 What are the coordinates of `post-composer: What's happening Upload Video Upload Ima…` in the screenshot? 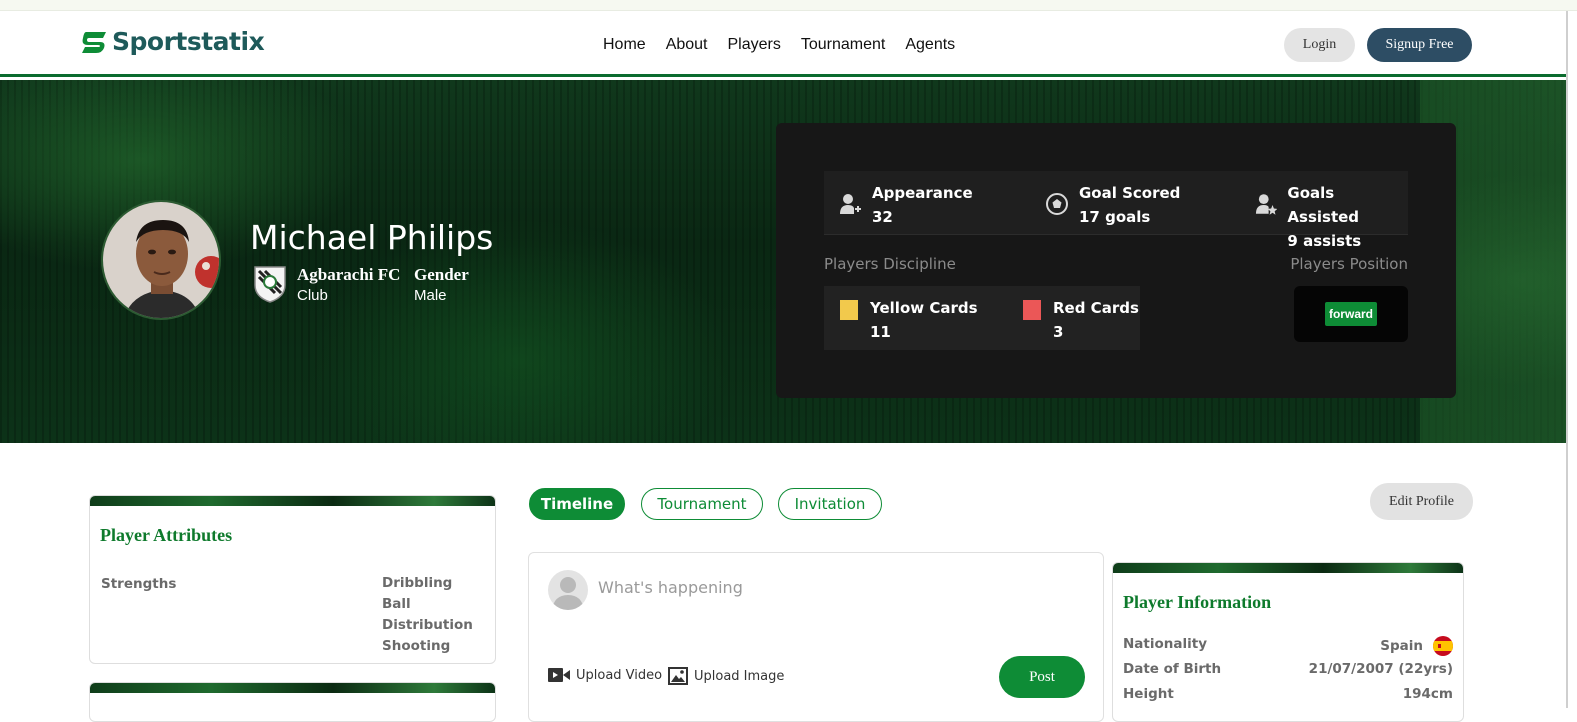 It's located at (816, 637).